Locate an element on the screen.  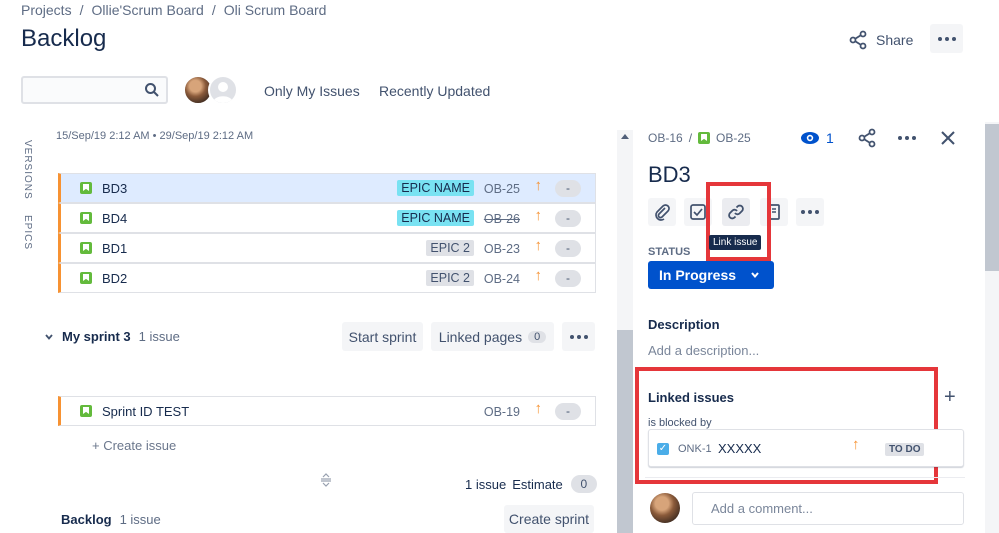
user-icon is located at coordinates (223, 92).